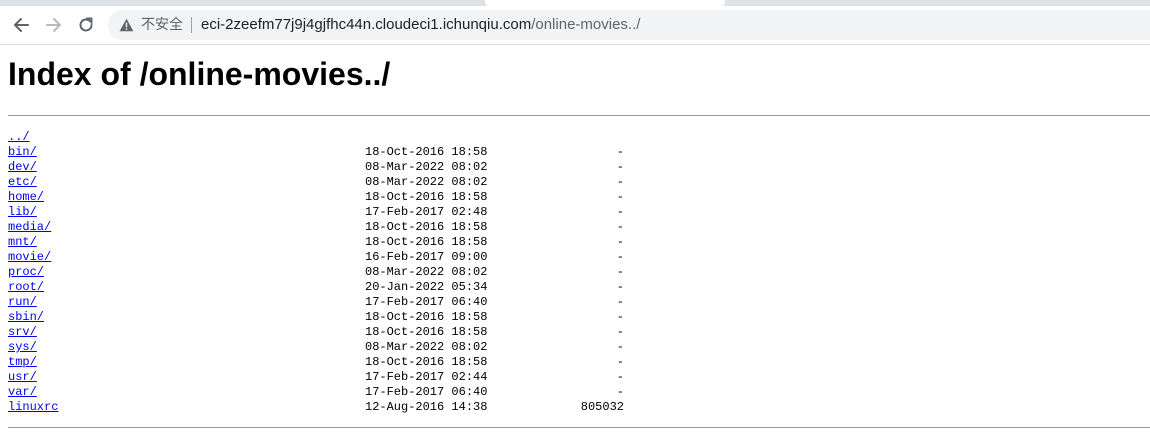  I want to click on entry-link: etc/, so click(22, 182).